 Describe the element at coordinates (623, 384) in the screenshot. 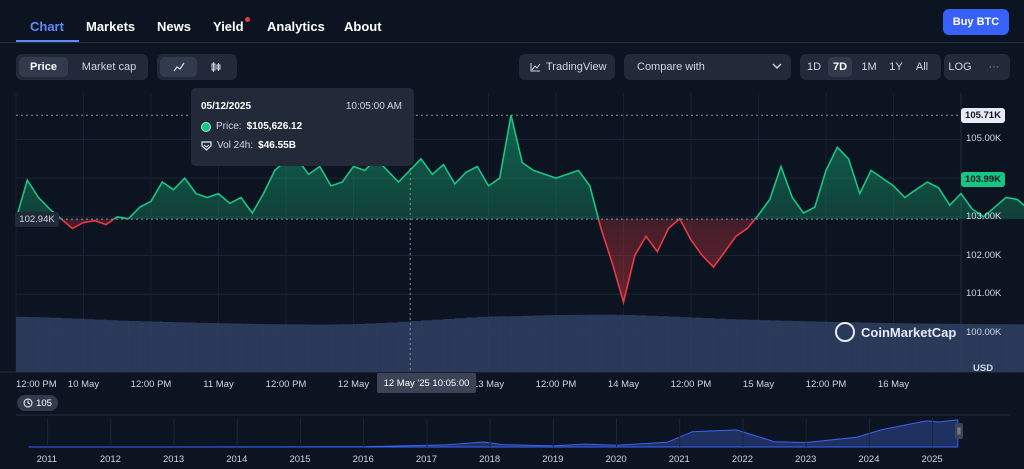

I see `x-tick-label: 14 May` at that location.